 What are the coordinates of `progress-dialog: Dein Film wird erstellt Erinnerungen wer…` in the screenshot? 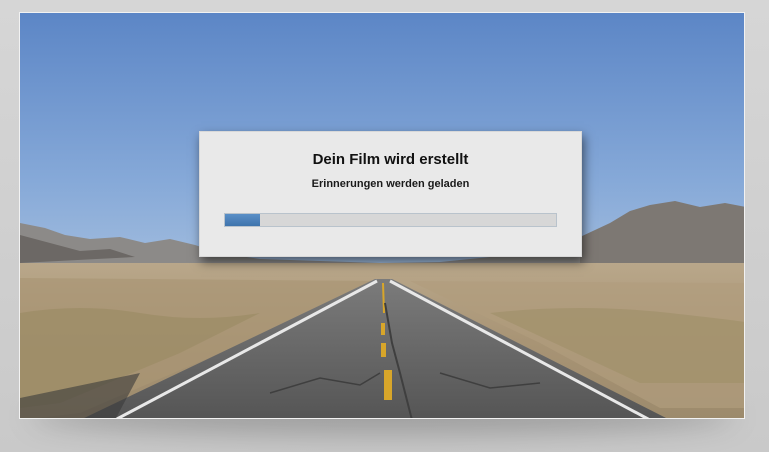 It's located at (390, 194).